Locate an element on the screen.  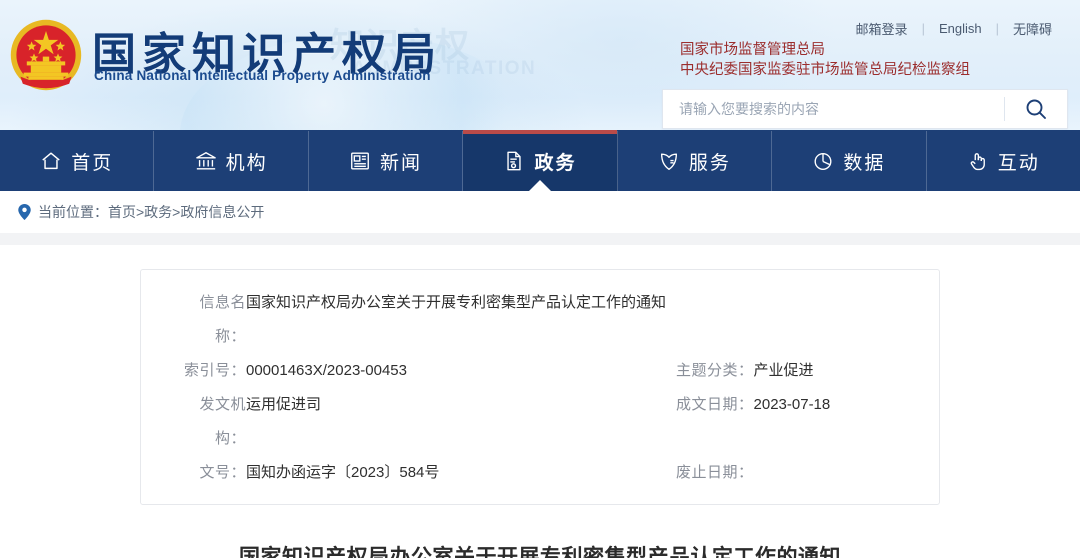
newspaper-icon is located at coordinates (360, 161).